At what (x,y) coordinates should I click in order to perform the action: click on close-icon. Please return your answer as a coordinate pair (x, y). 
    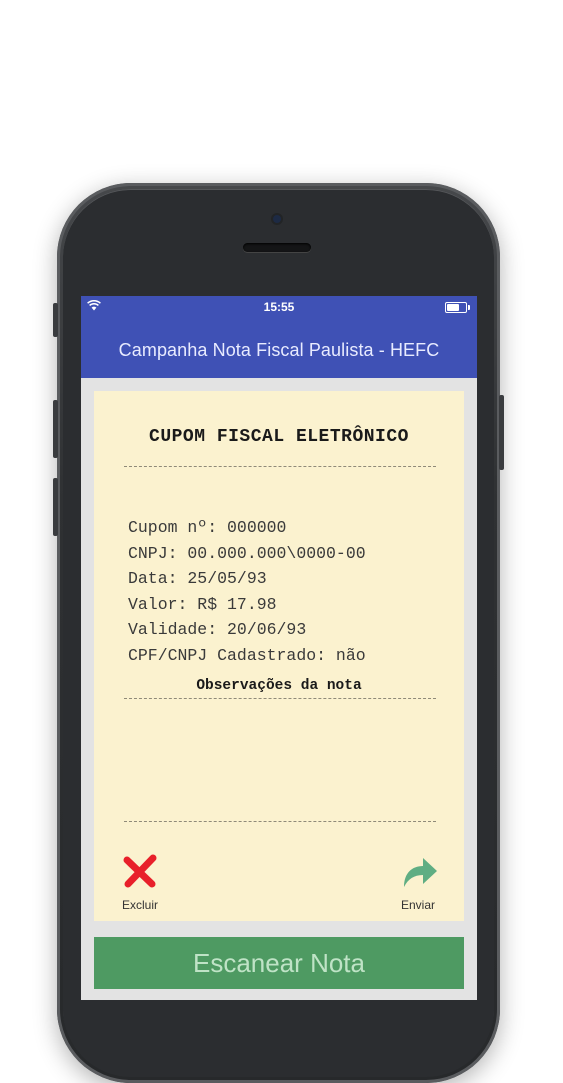
    Looking at the image, I should click on (140, 871).